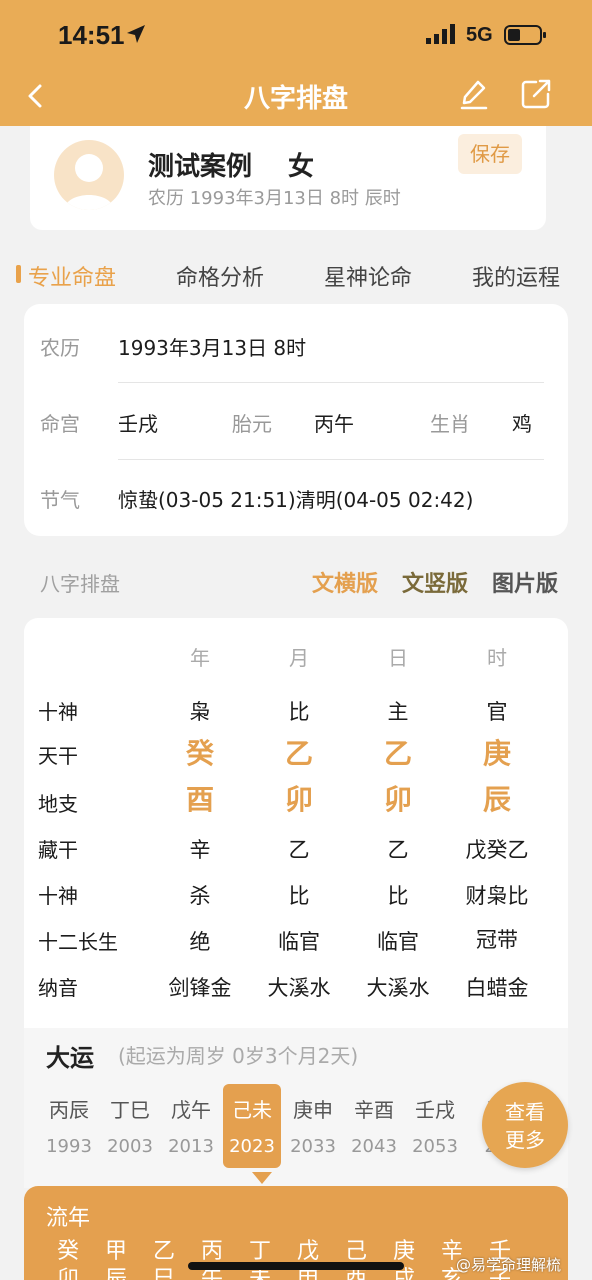 The height and width of the screenshot is (1280, 592). What do you see at coordinates (68, 1218) in the screenshot?
I see `liunian-title: 流年` at bounding box center [68, 1218].